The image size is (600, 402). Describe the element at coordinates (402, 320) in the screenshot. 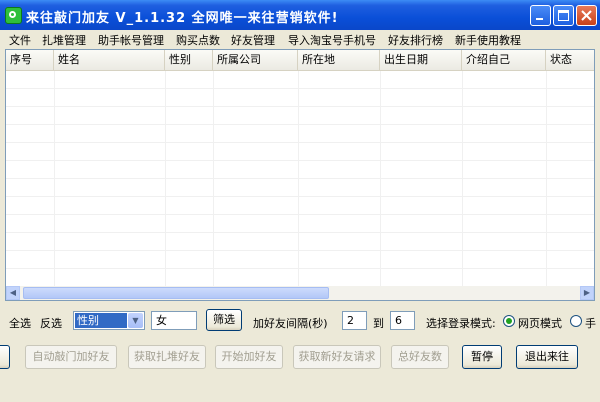

I see `interval-to-input: 6` at that location.